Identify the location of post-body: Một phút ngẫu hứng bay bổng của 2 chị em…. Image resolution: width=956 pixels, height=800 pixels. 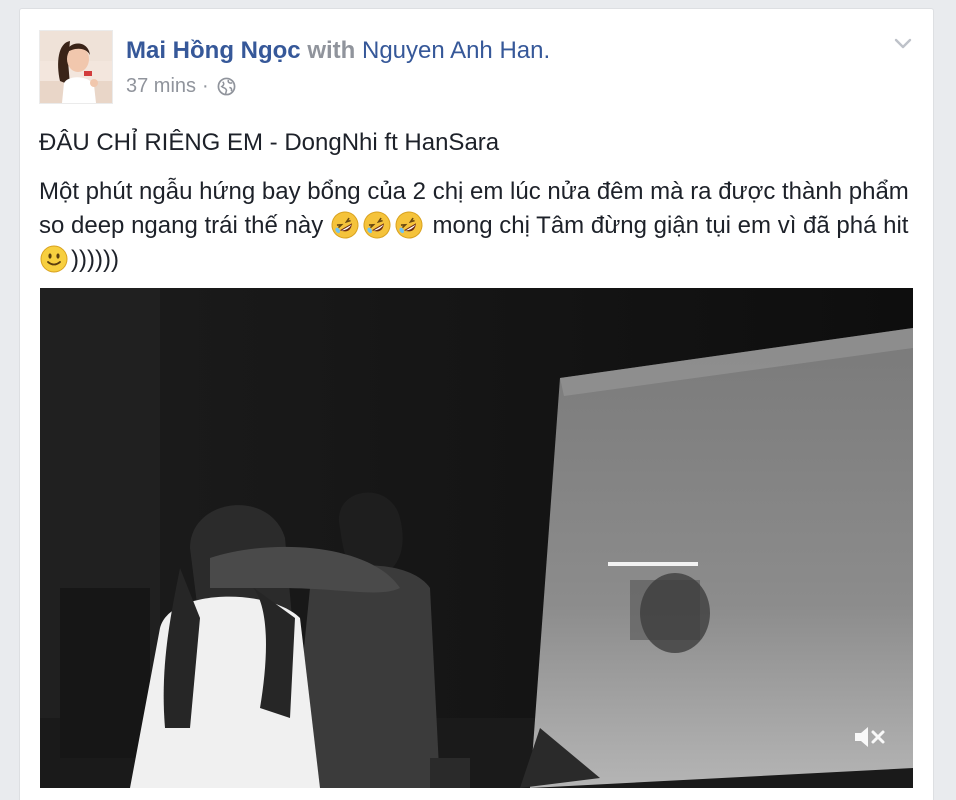
(479, 226).